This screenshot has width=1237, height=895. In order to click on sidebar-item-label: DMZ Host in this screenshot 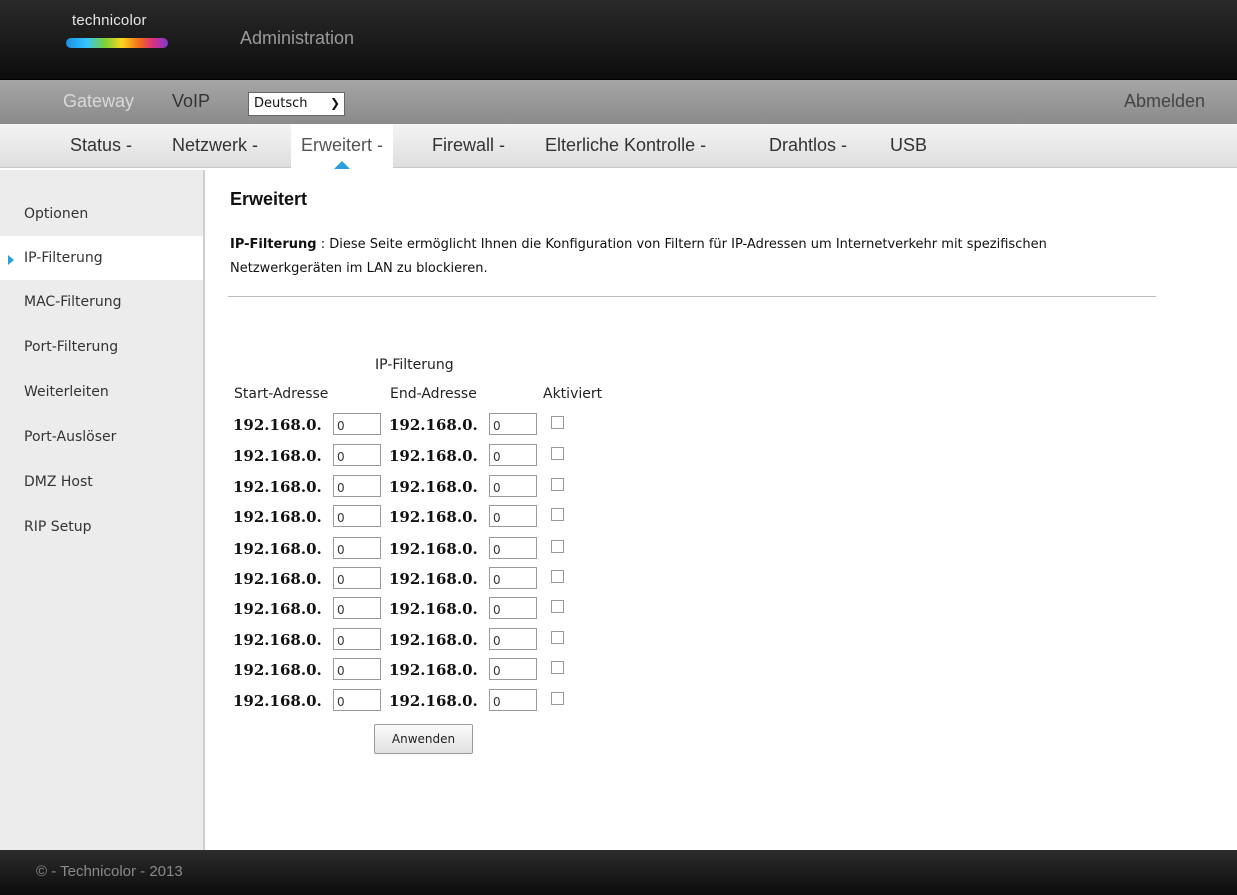, I will do `click(58, 482)`.